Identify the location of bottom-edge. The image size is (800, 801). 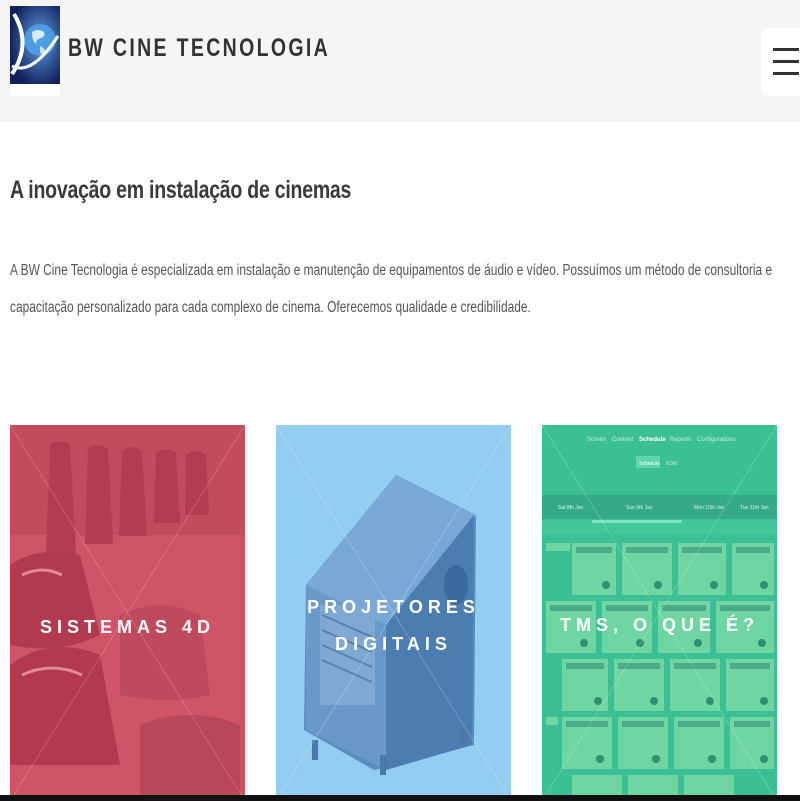
(400, 798).